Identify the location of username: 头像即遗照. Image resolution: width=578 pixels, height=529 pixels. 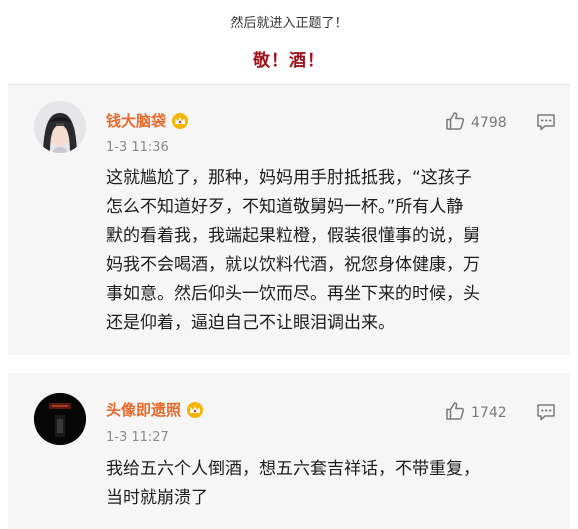
(155, 409).